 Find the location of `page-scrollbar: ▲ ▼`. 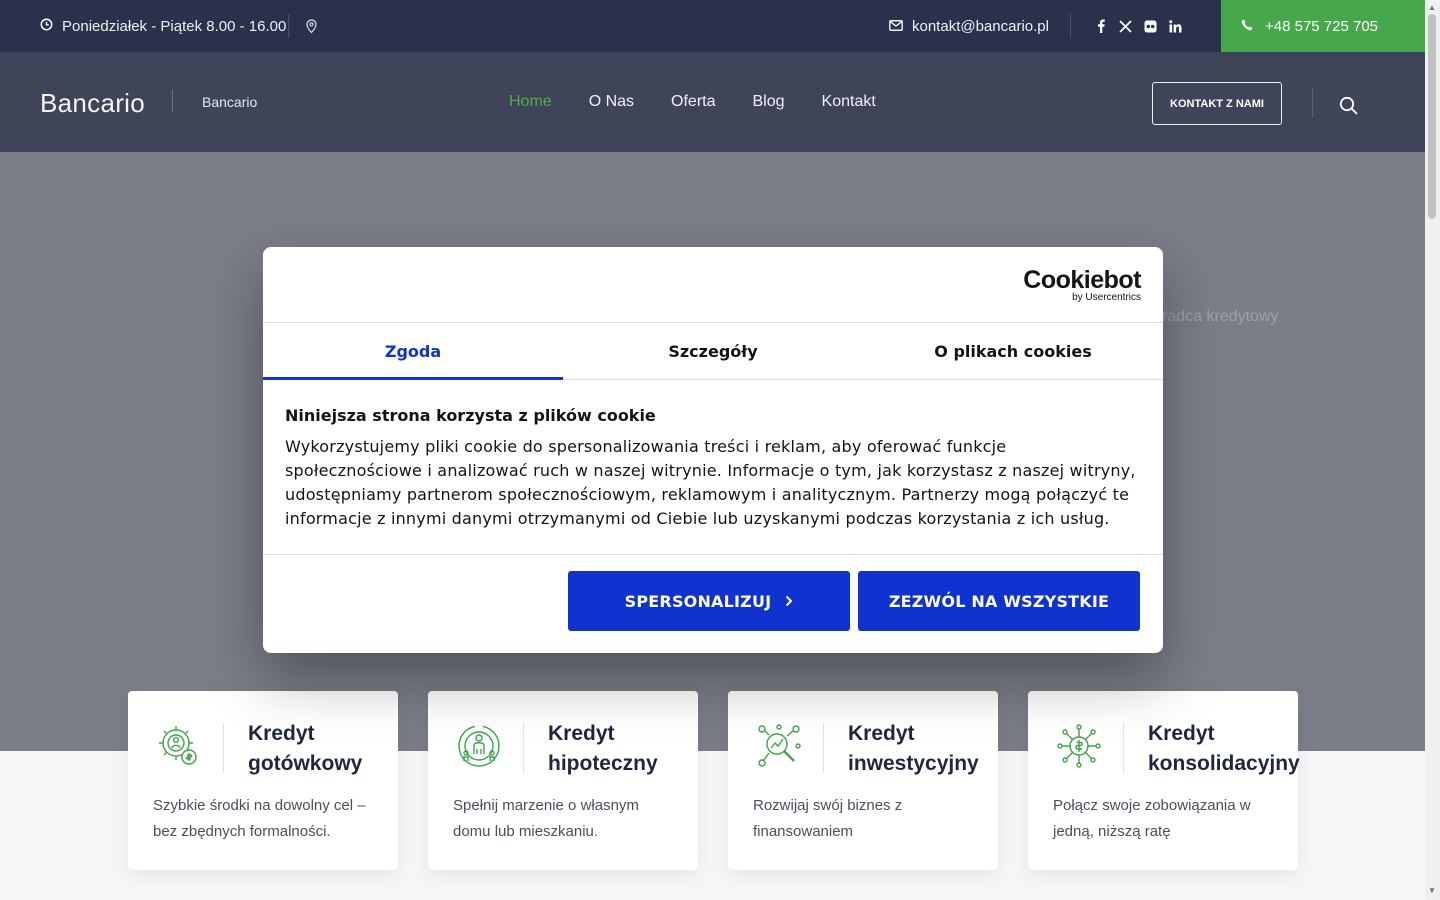

page-scrollbar: ▲ ▼ is located at coordinates (1432, 450).